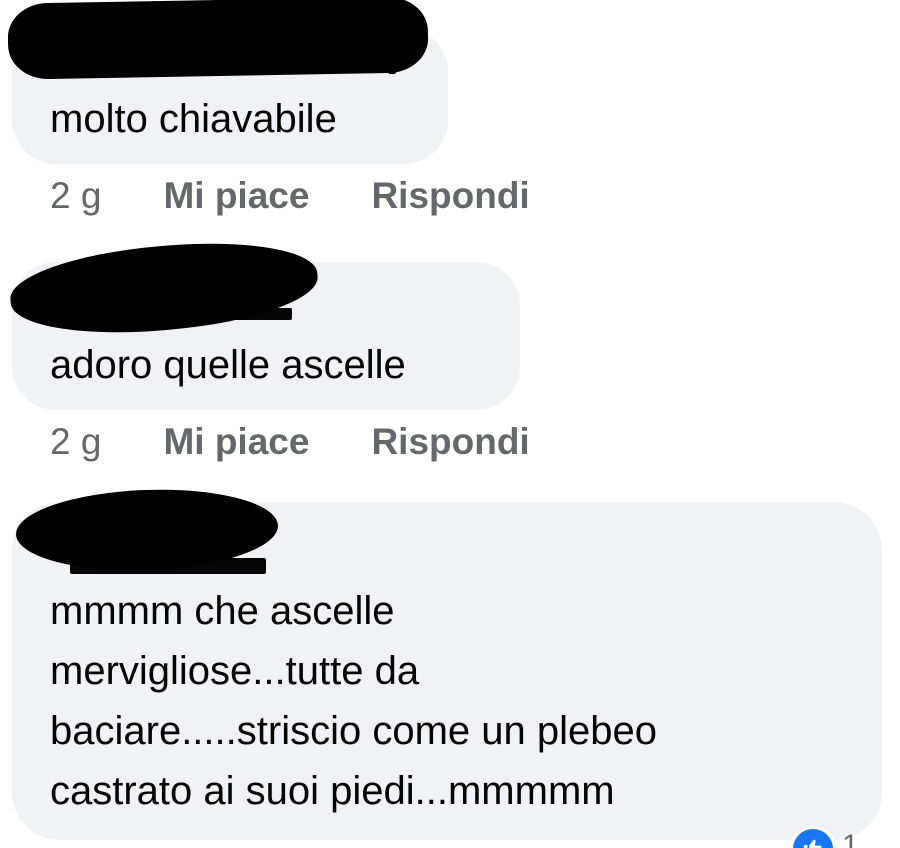 This screenshot has height=848, width=900. I want to click on comment-text: castrato ai suoi piedi...mmmmm, so click(332, 791).